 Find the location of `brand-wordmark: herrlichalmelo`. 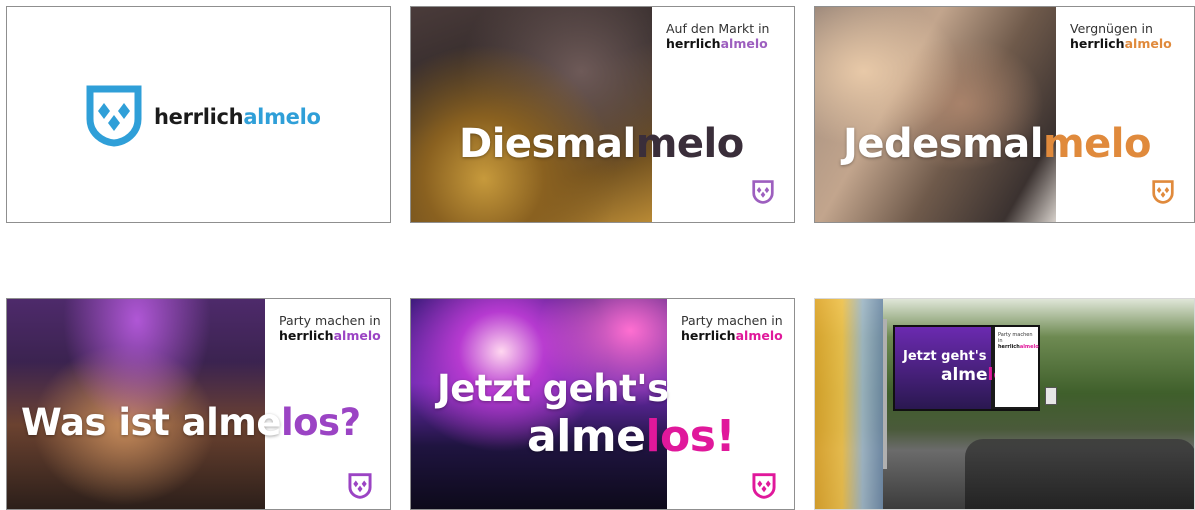

brand-wordmark: herrlichalmelo is located at coordinates (237, 117).